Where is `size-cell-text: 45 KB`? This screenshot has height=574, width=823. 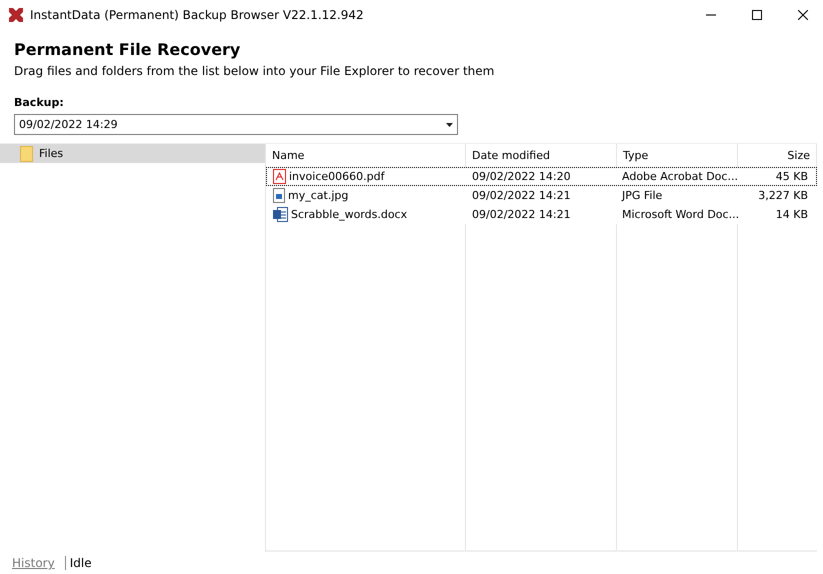
size-cell-text: 45 KB is located at coordinates (791, 176).